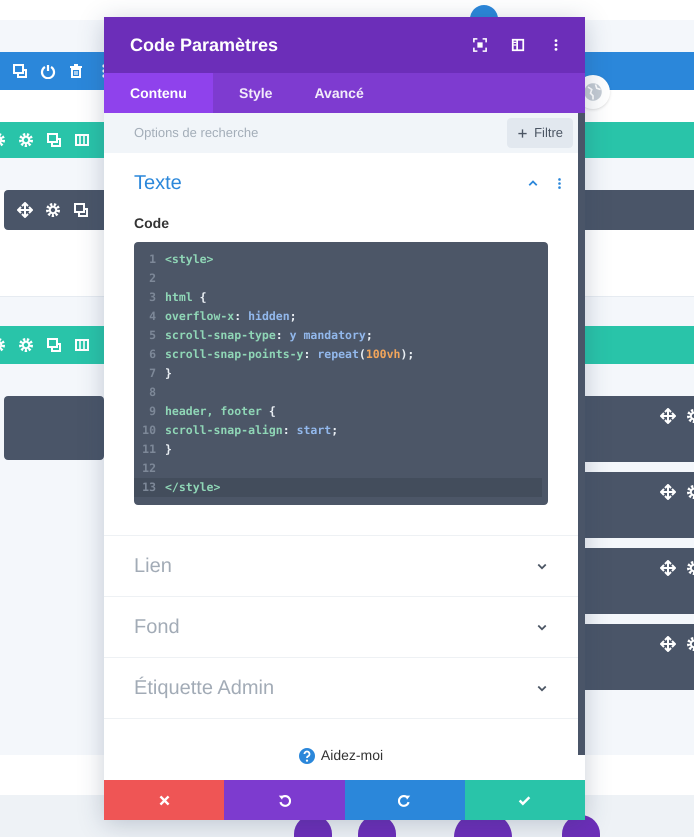 The image size is (694, 837). Describe the element at coordinates (306, 756) in the screenshot. I see `help-icon` at that location.